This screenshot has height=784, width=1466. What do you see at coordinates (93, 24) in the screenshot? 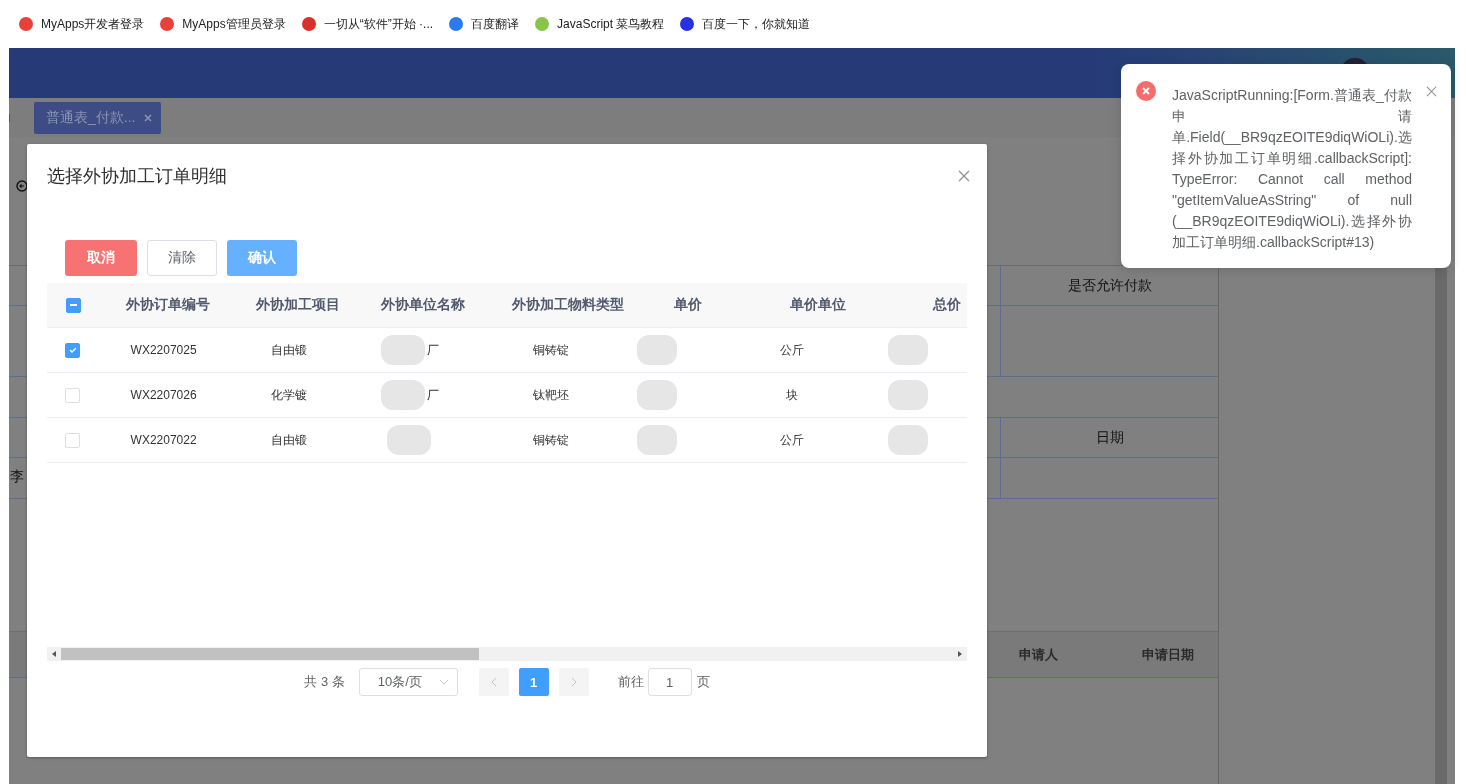
I see `bookmark-link: MyApps开发者登录` at bounding box center [93, 24].